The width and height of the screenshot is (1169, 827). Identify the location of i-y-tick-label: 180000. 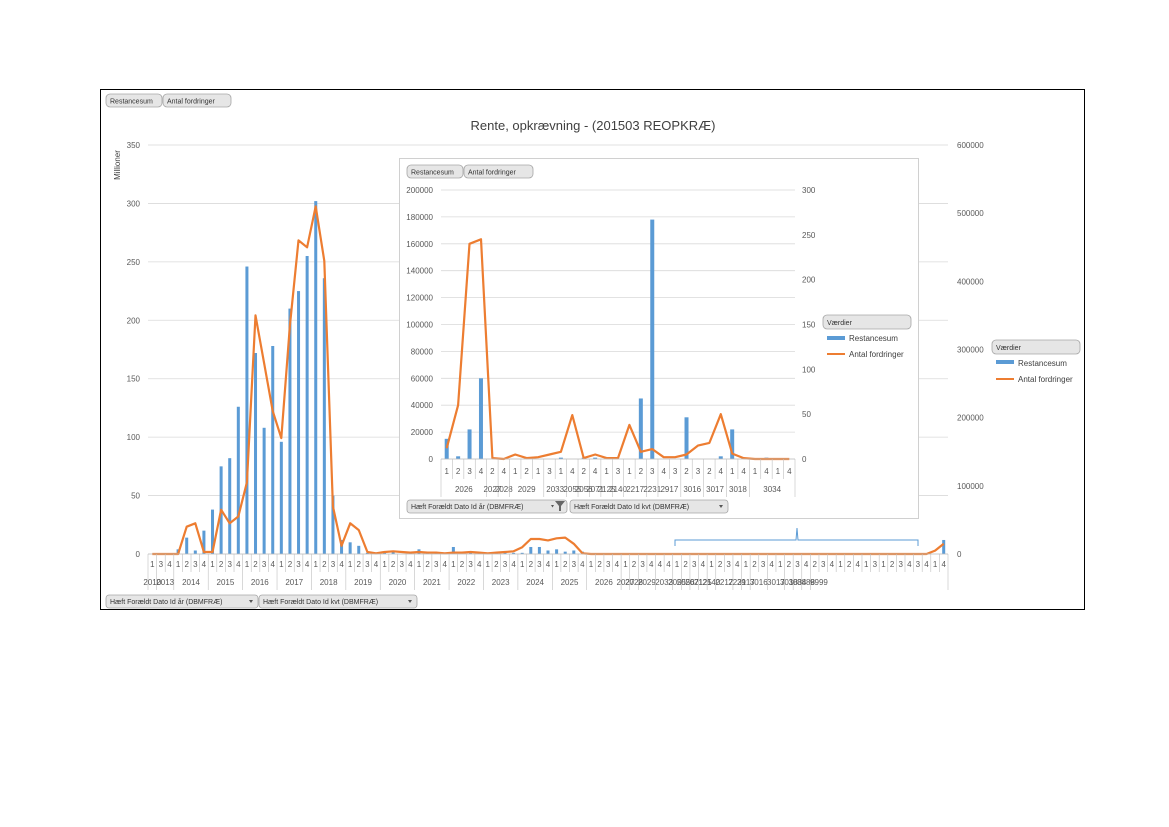
(419, 217).